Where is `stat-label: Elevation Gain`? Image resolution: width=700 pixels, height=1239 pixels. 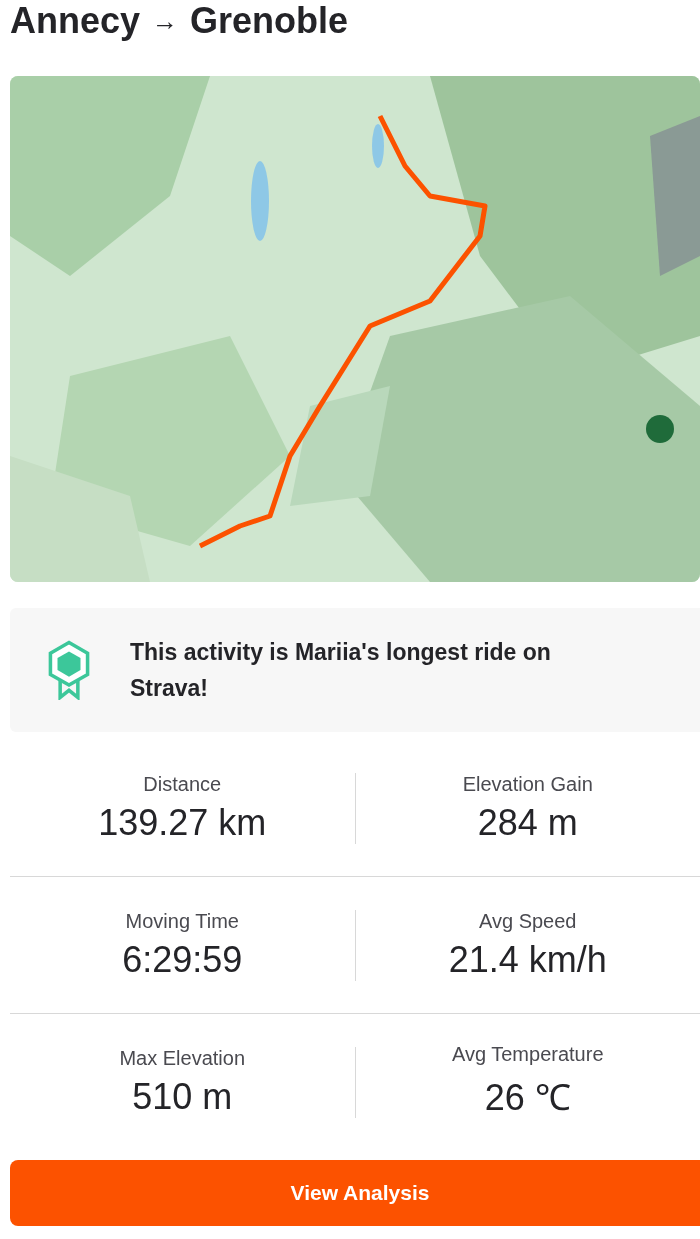
stat-label: Elevation Gain is located at coordinates (527, 784).